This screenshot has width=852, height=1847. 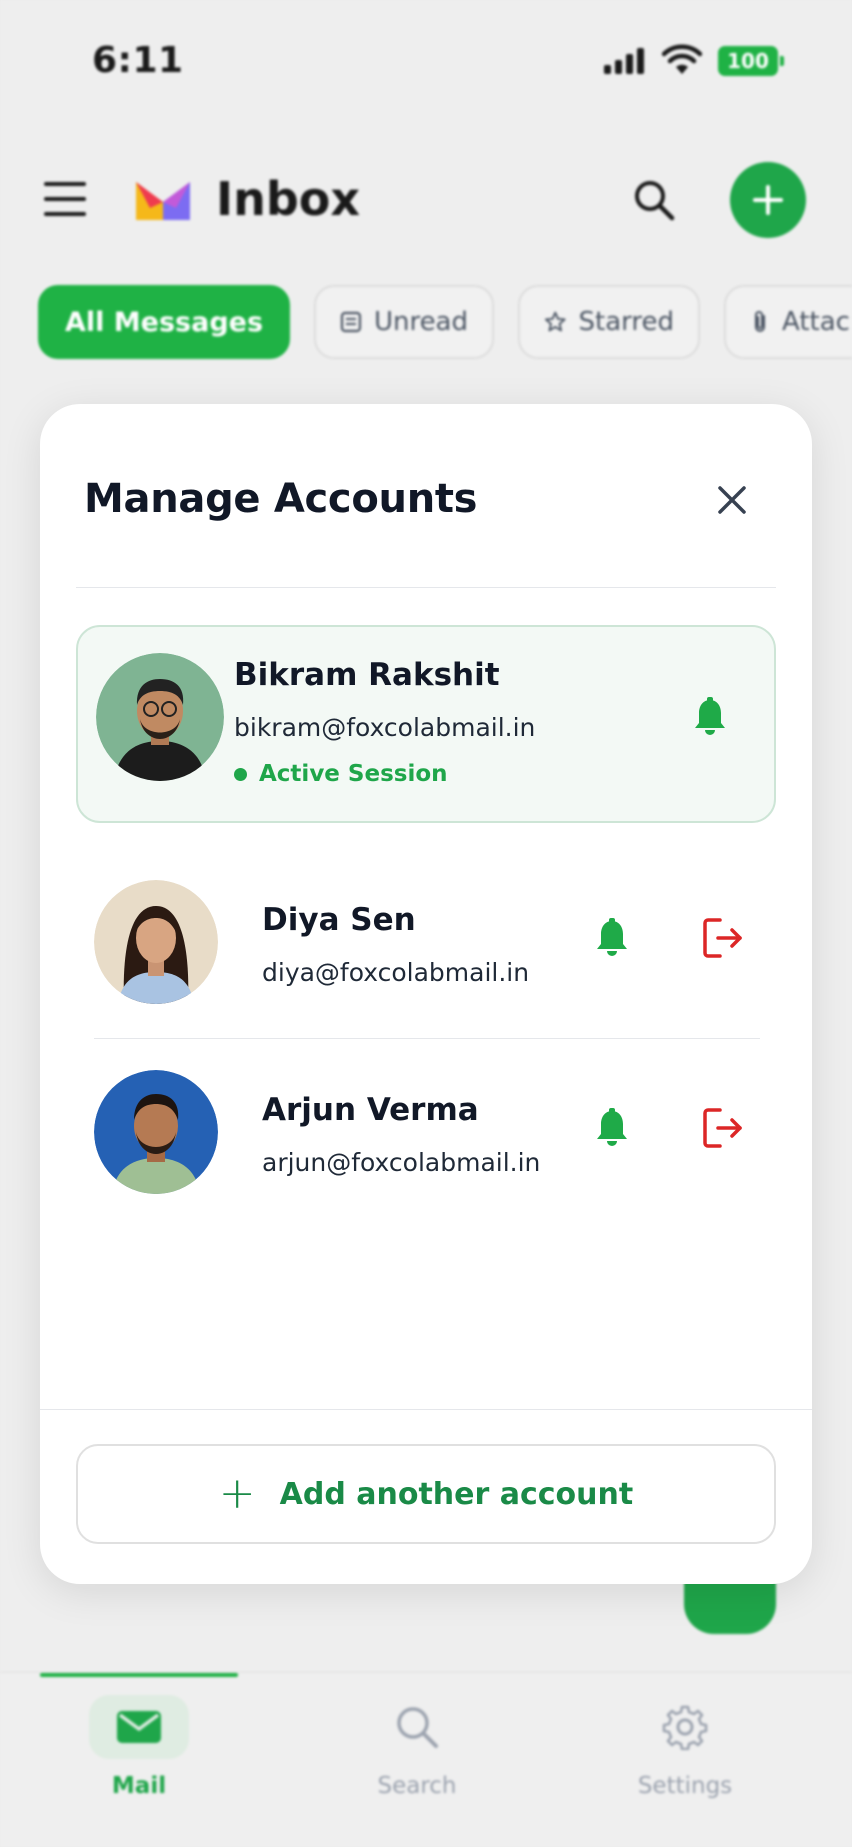 What do you see at coordinates (426, 200) in the screenshot?
I see `top-app-bar: Inbox` at bounding box center [426, 200].